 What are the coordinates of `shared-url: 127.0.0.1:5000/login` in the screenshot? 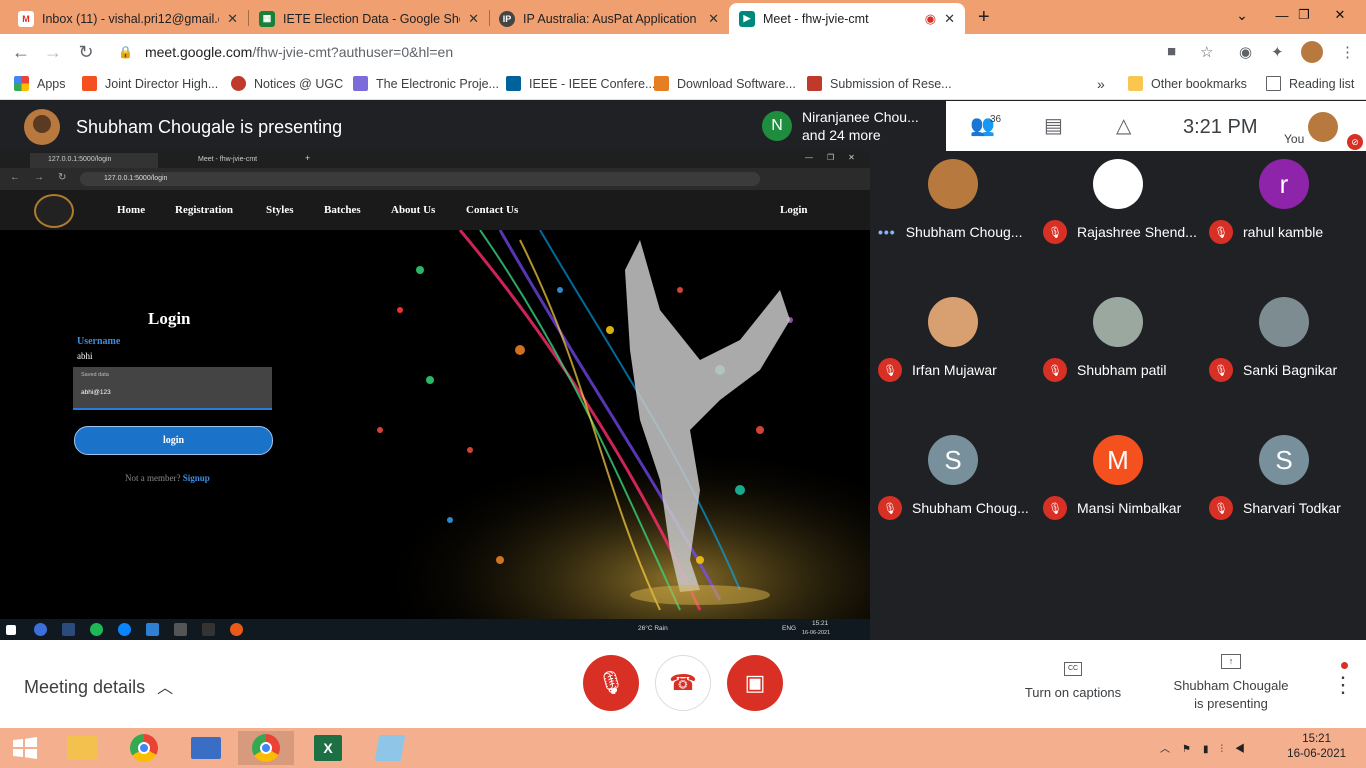 It's located at (420, 179).